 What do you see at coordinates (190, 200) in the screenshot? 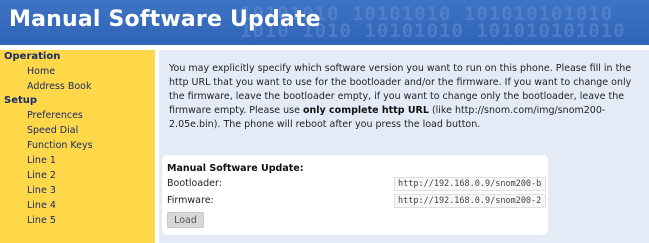
I see `firmware-label: Firmware:` at bounding box center [190, 200].